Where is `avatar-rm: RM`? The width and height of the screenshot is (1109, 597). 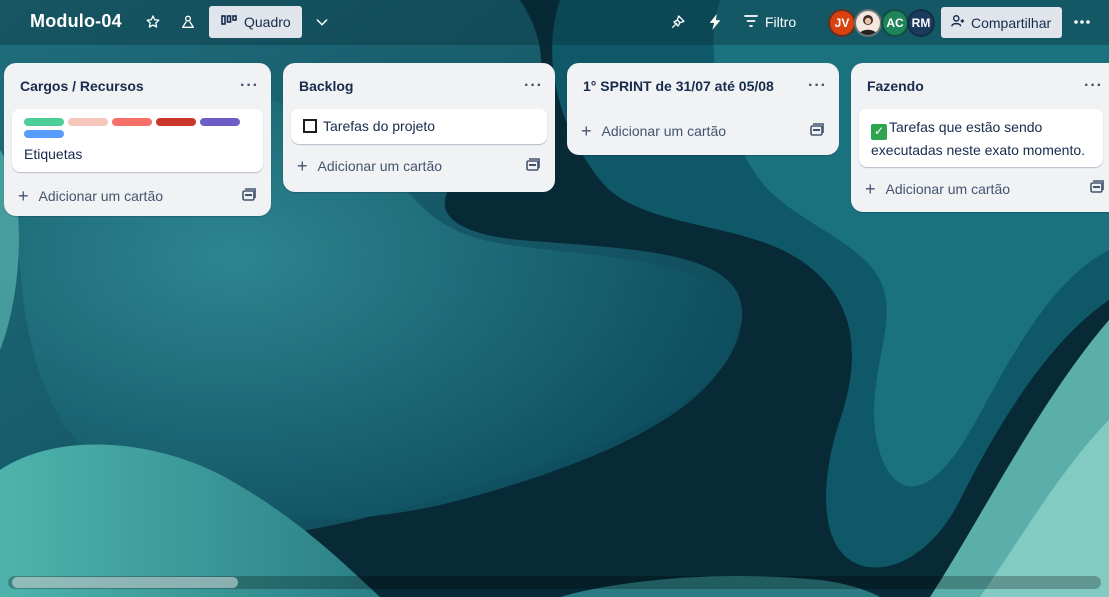
avatar-rm: RM is located at coordinates (921, 23).